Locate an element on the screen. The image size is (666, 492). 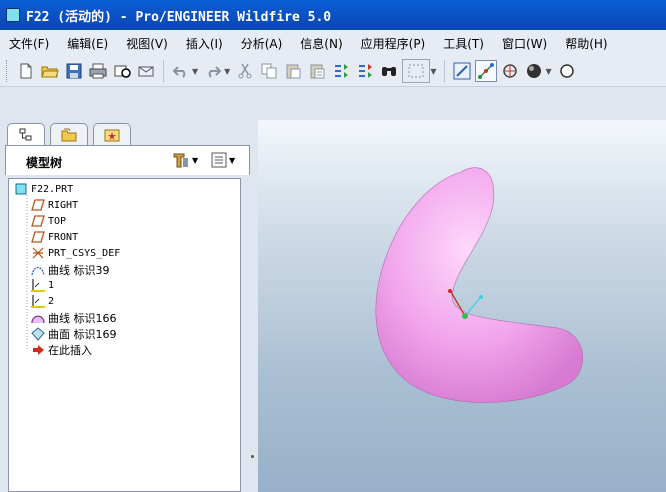
toolbar-grip is located at coordinates (8, 71).